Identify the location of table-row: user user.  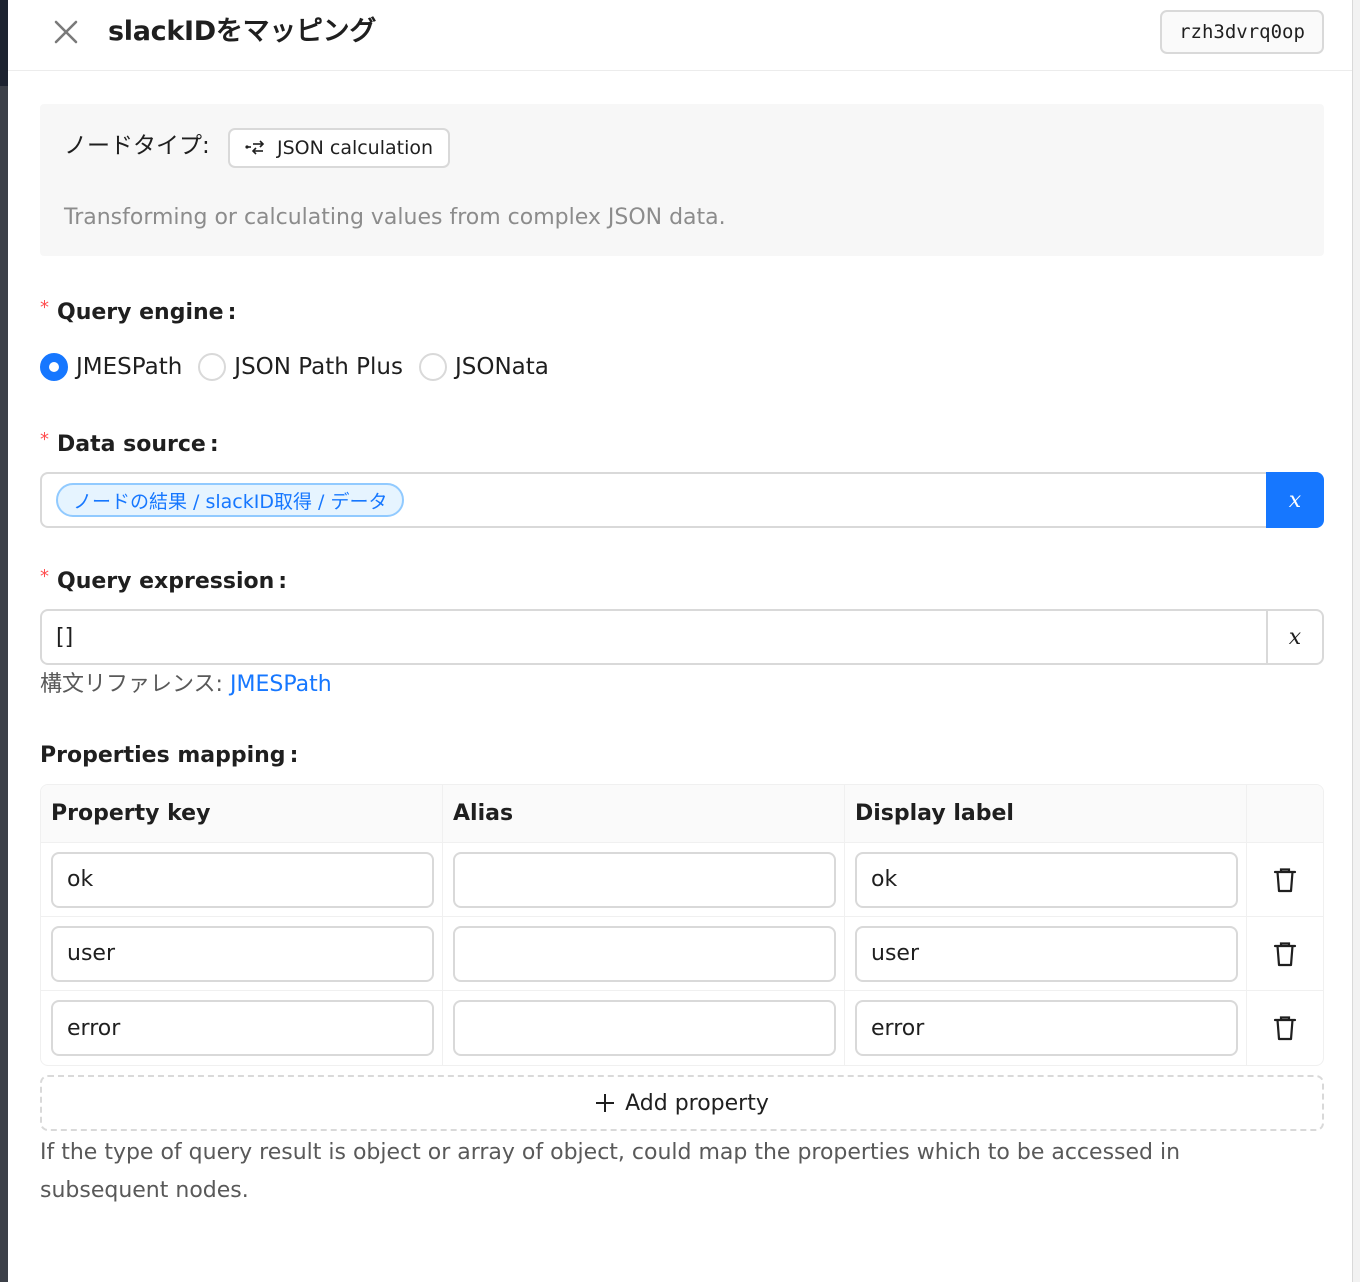
(682, 954).